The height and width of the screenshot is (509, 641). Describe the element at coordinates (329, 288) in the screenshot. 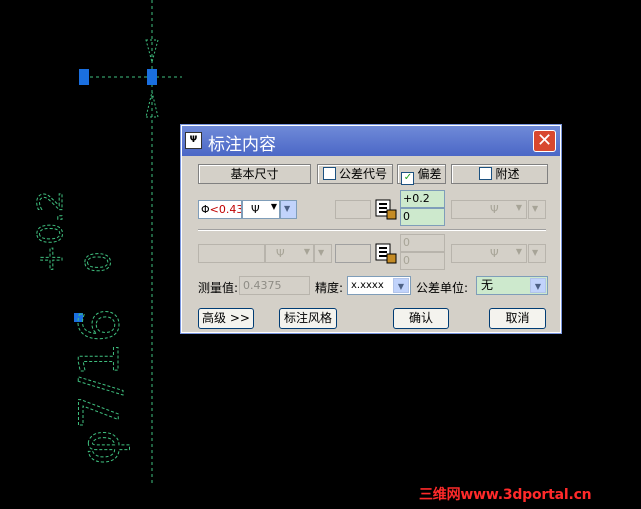

I see `precision-label: 精度:` at that location.